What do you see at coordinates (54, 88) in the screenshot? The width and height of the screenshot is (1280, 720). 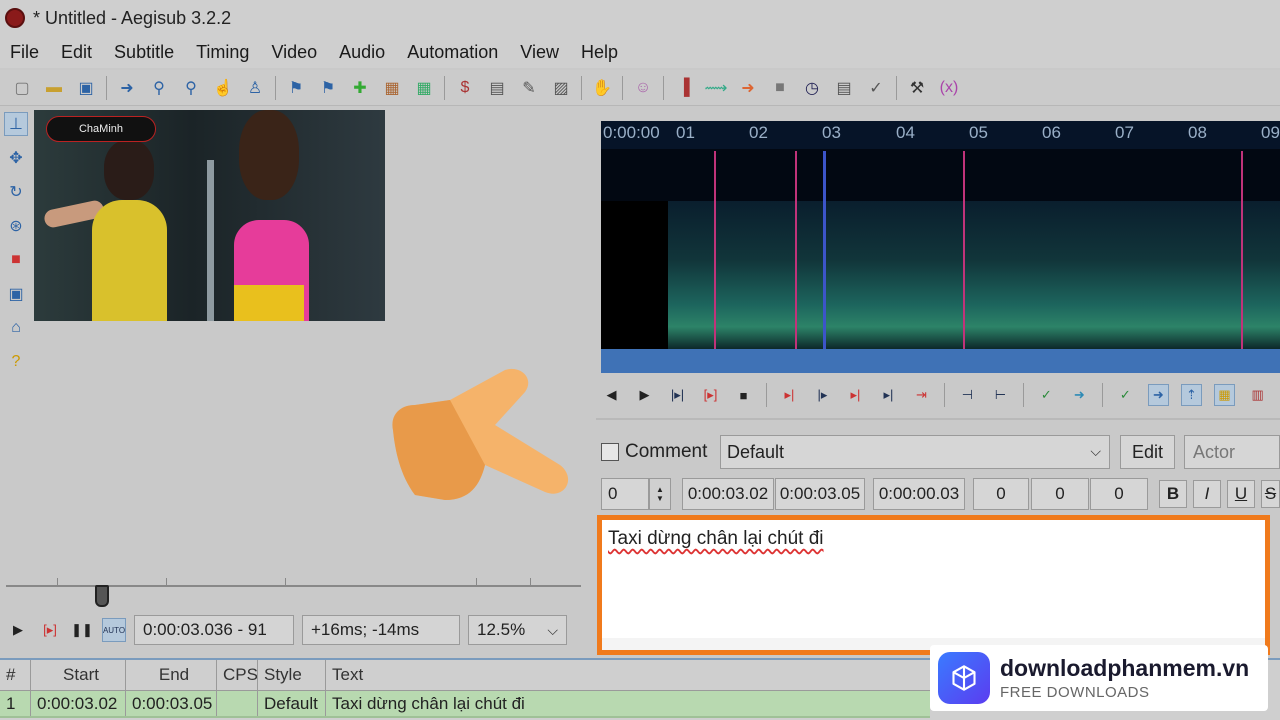 I see `open-file-icon: ▬` at bounding box center [54, 88].